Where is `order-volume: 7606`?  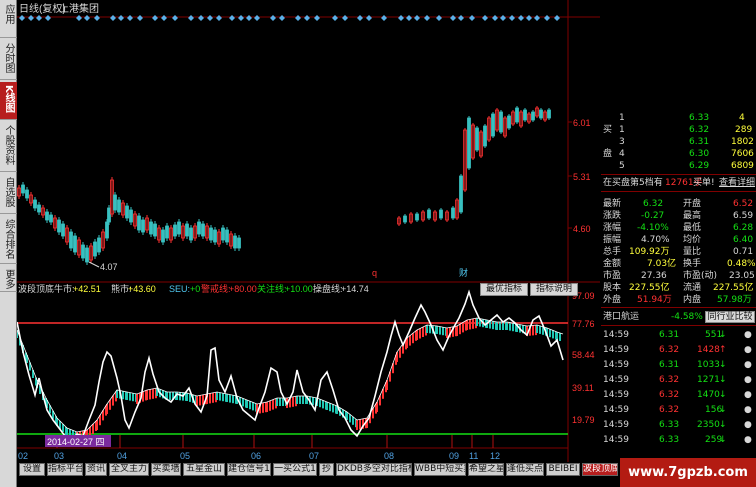
order-volume: 7606 is located at coordinates (742, 154).